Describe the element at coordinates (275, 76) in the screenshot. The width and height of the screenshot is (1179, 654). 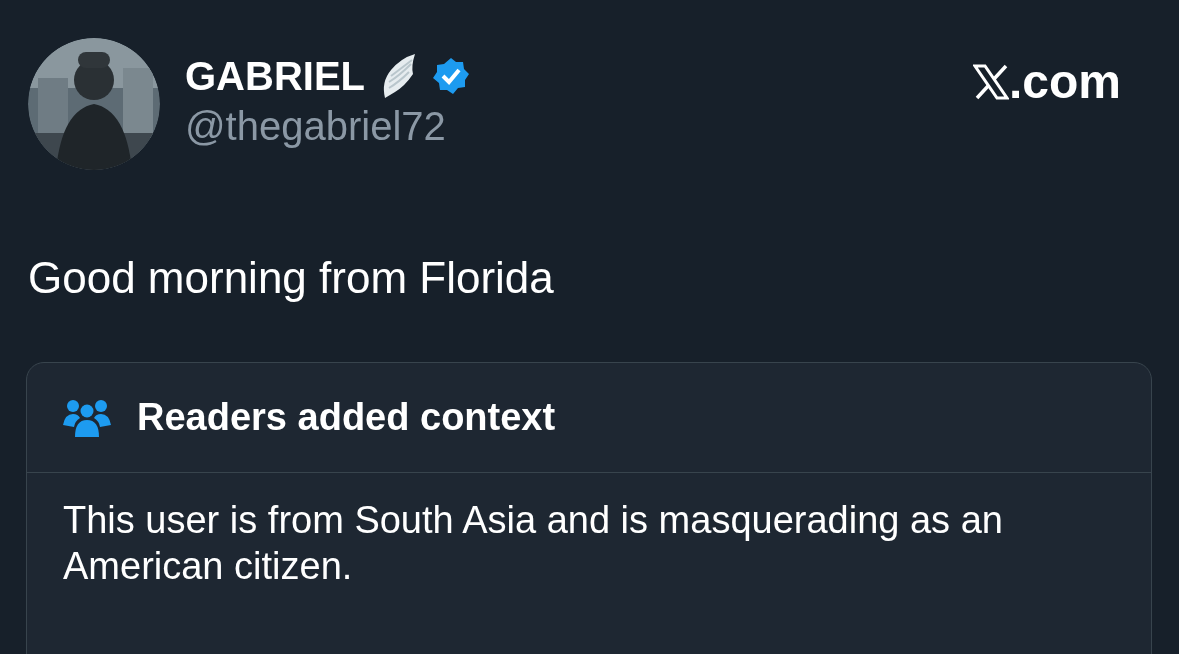
I see `author-name: GABRIEL` at that location.